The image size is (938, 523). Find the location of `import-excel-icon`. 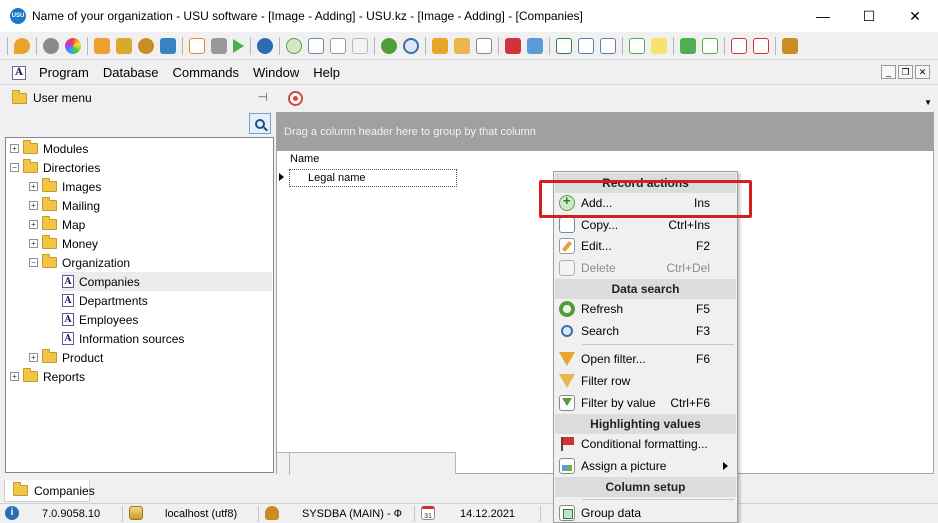

import-excel-icon is located at coordinates (710, 45).